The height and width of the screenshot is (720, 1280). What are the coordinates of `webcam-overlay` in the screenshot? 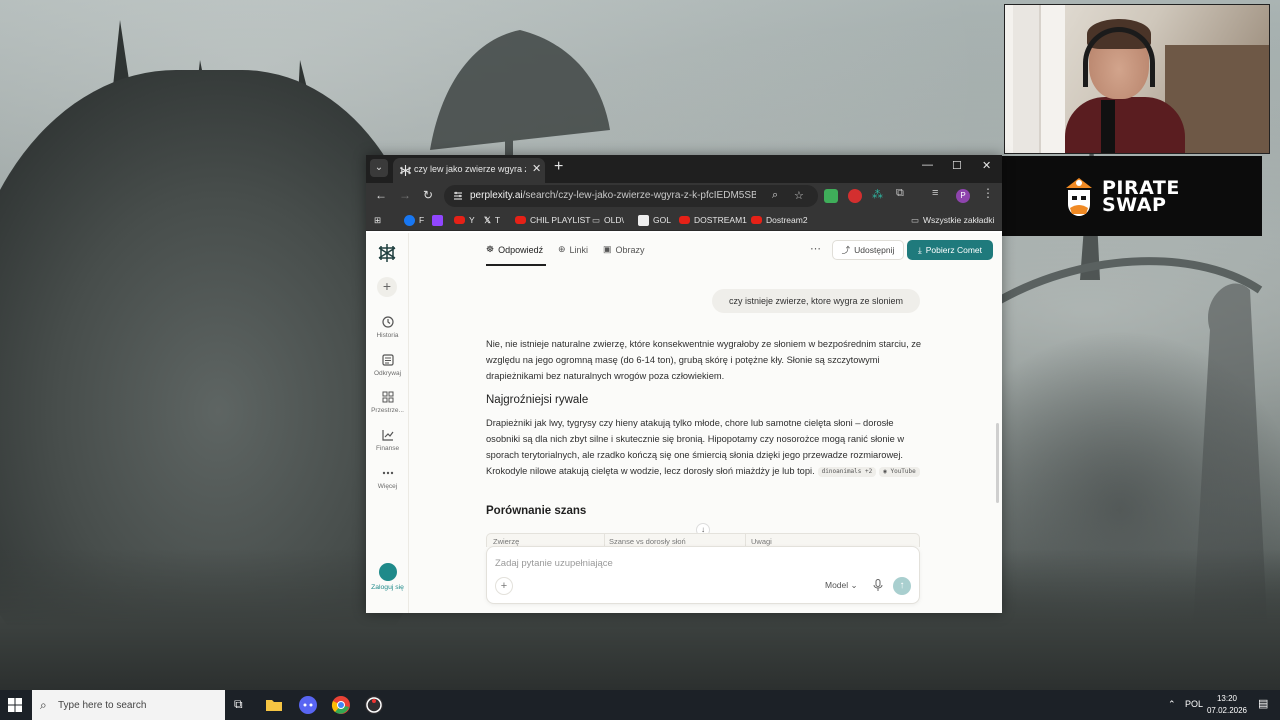 It's located at (1137, 79).